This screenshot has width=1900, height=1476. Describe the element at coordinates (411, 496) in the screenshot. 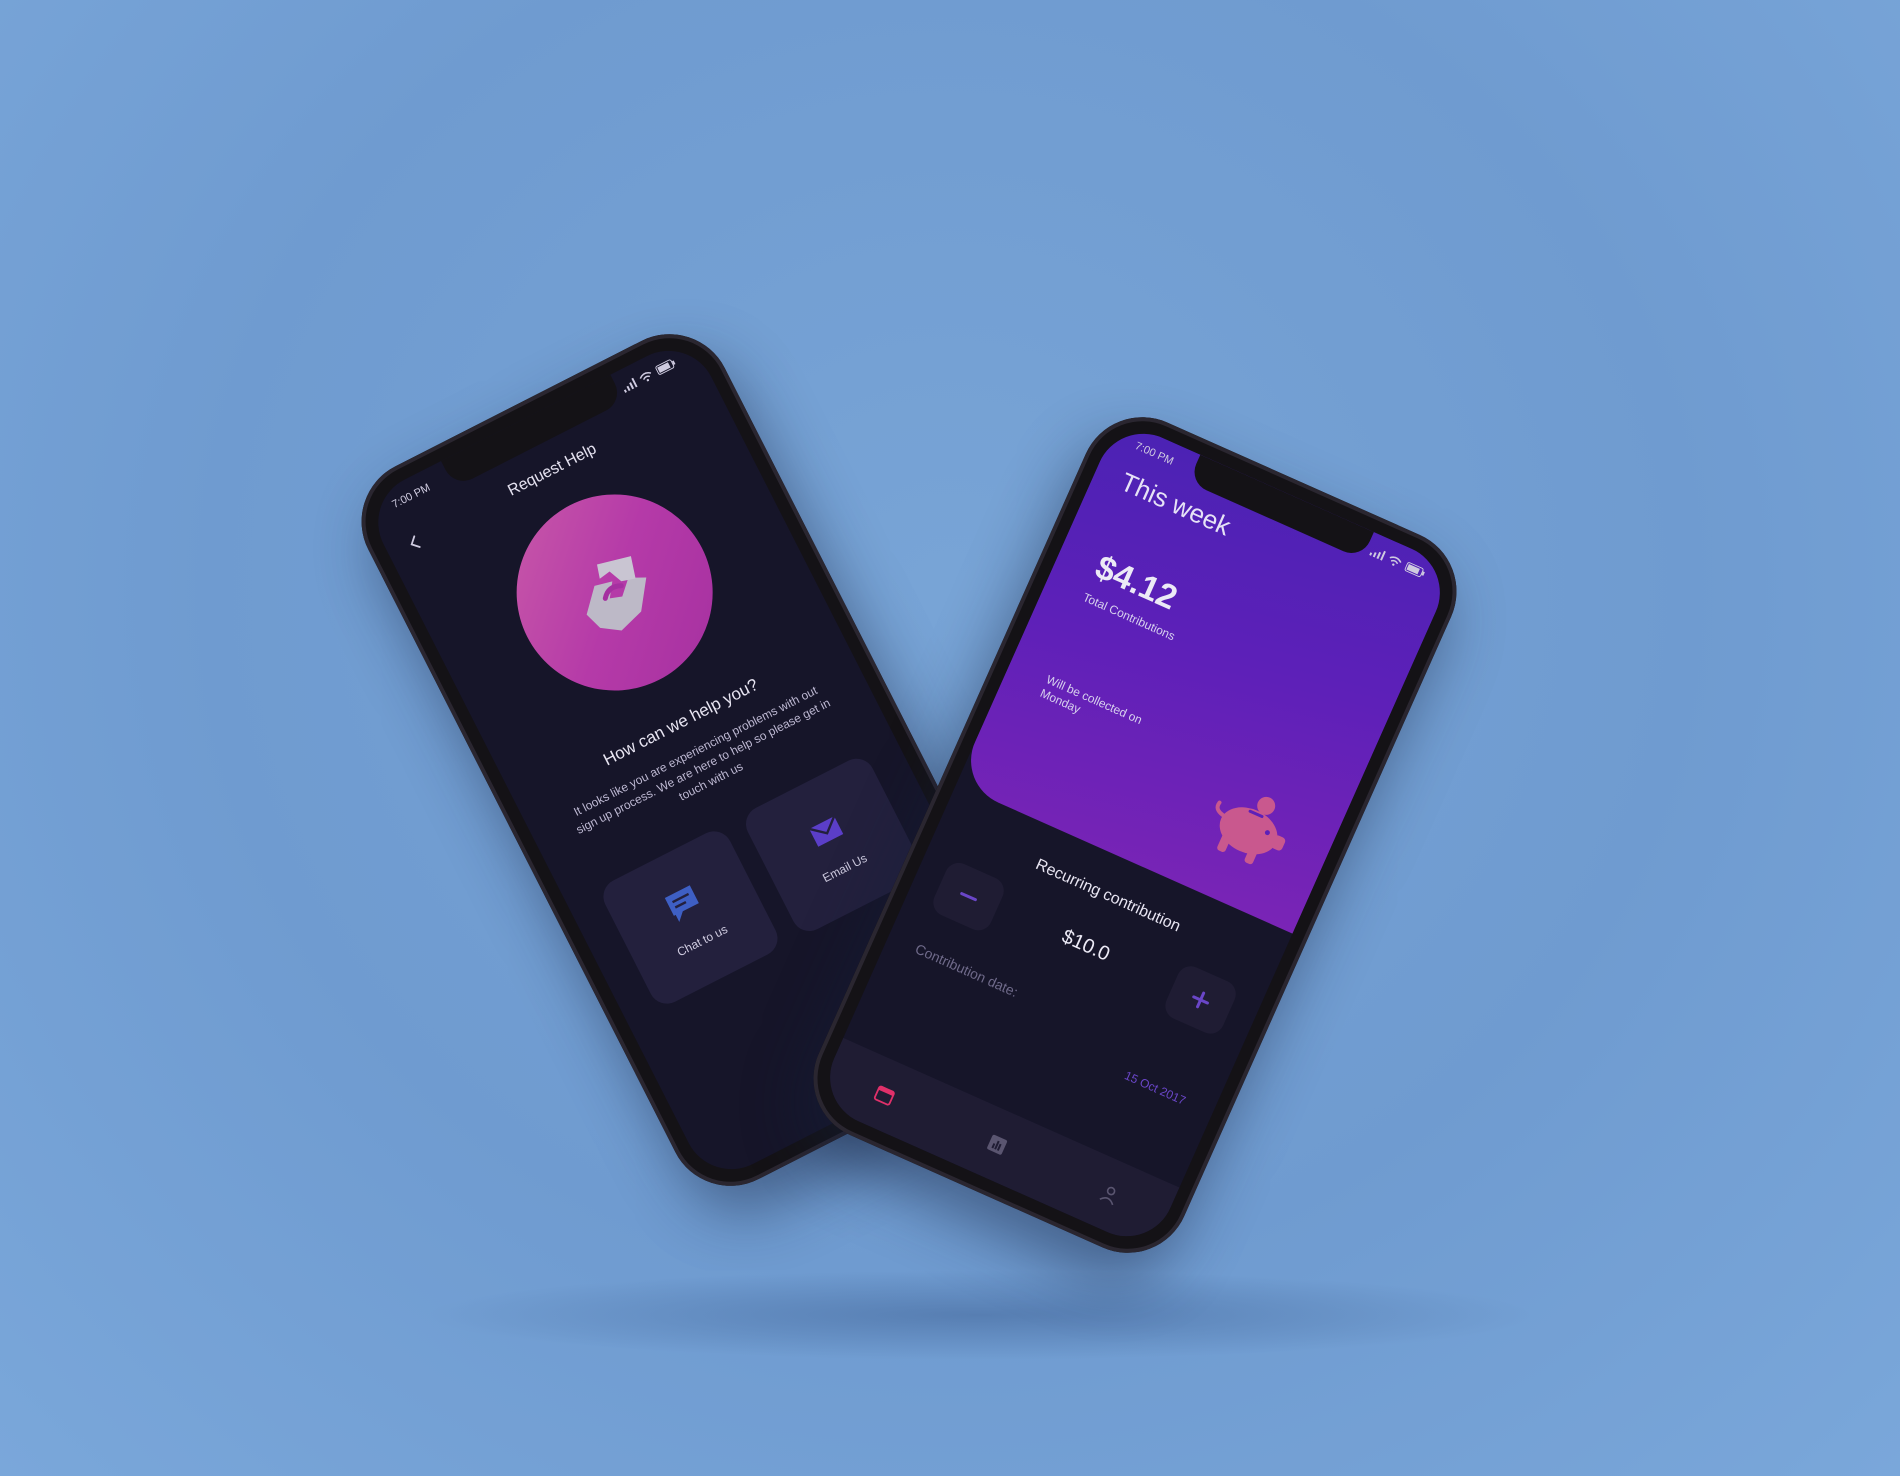

I see `status-time: 7:00 PM` at that location.